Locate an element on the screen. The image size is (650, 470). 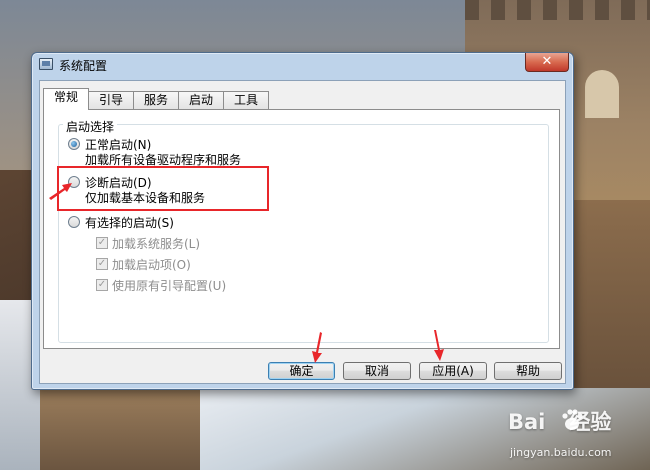
apply-button-label: 应用(A) is located at coordinates (453, 371).